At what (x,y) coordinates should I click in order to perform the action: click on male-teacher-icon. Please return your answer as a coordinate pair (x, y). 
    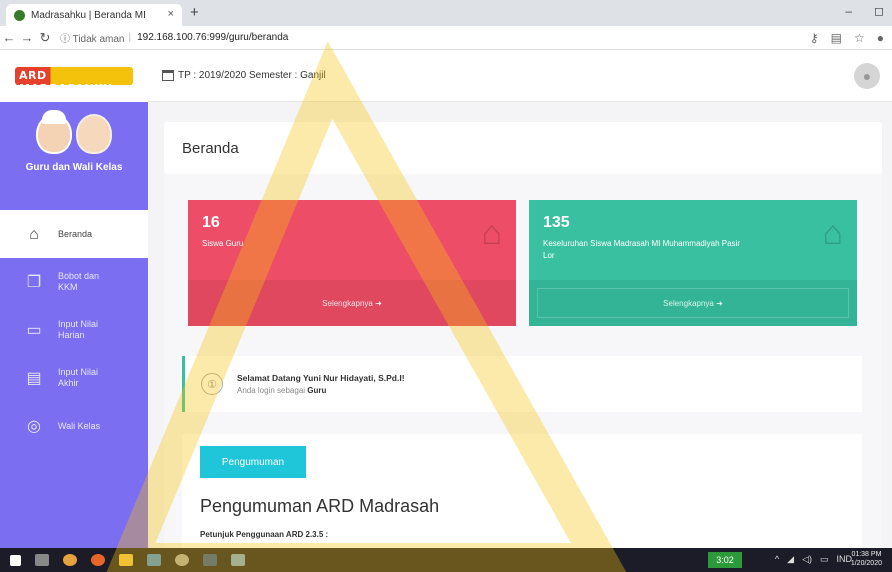
    Looking at the image, I should click on (54, 132).